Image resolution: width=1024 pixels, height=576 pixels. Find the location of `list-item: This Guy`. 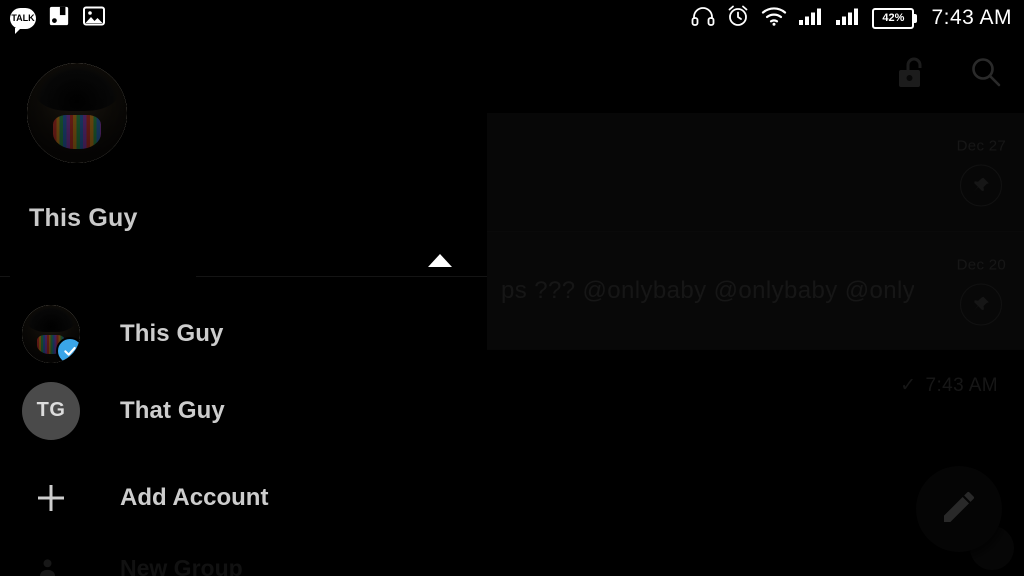

list-item: This Guy is located at coordinates (243, 333).